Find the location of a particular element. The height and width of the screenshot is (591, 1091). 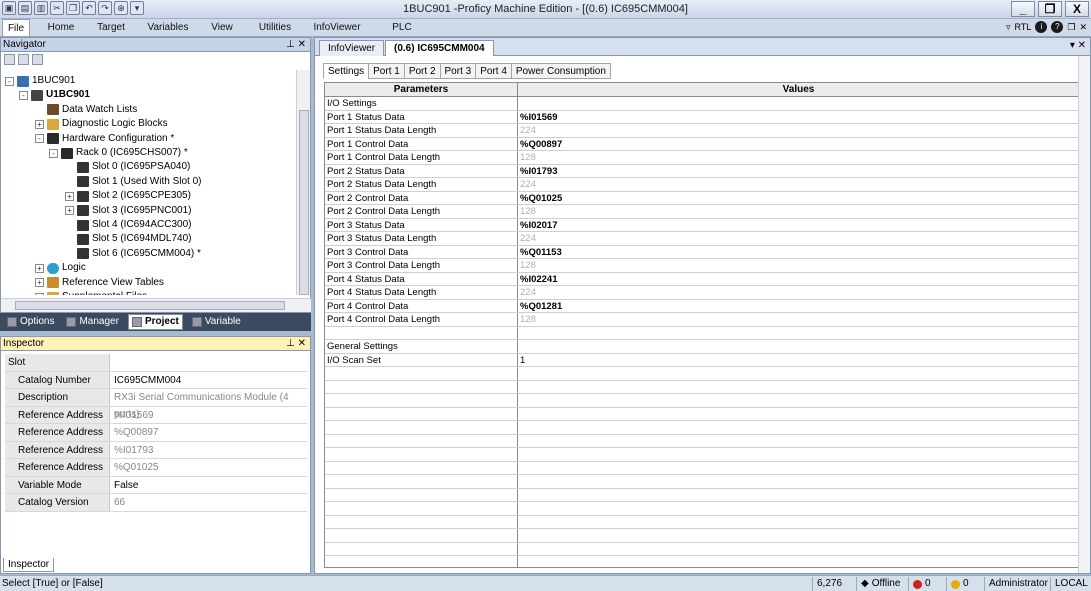

tab-infoviewer: InfoViewer is located at coordinates (352, 48).